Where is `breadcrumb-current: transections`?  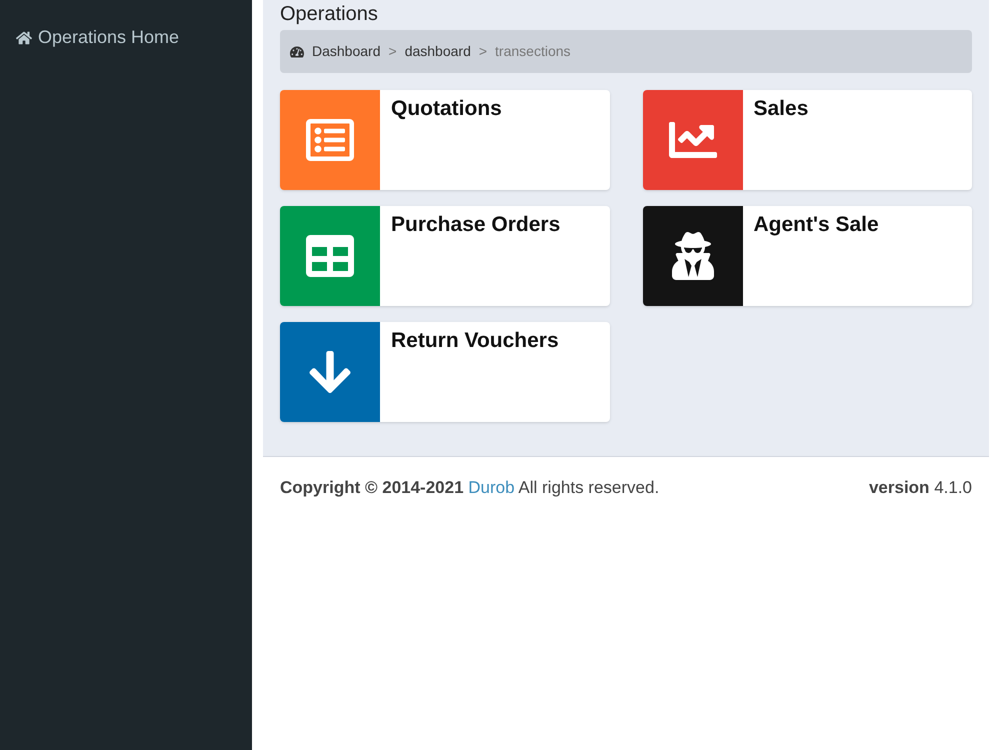 breadcrumb-current: transections is located at coordinates (533, 51).